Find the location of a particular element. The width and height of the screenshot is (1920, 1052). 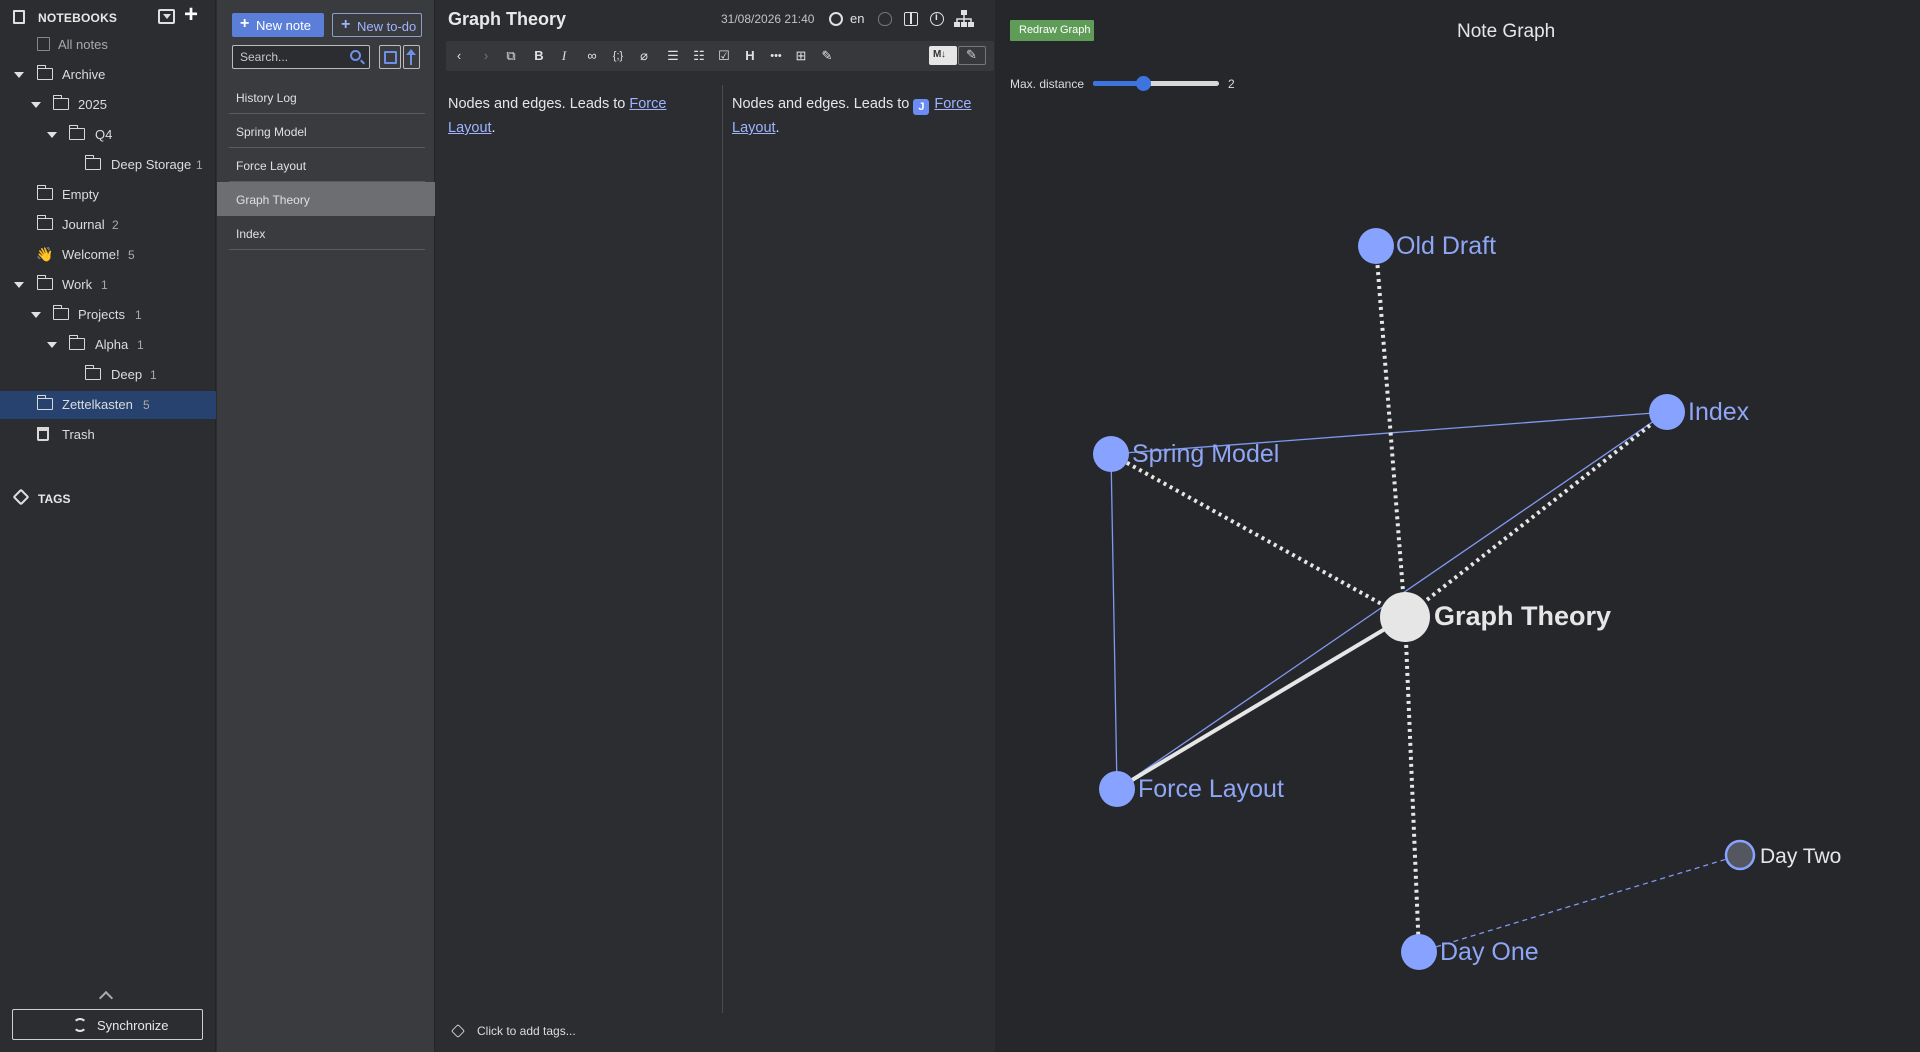

sort-notebooks-button is located at coordinates (166, 16).